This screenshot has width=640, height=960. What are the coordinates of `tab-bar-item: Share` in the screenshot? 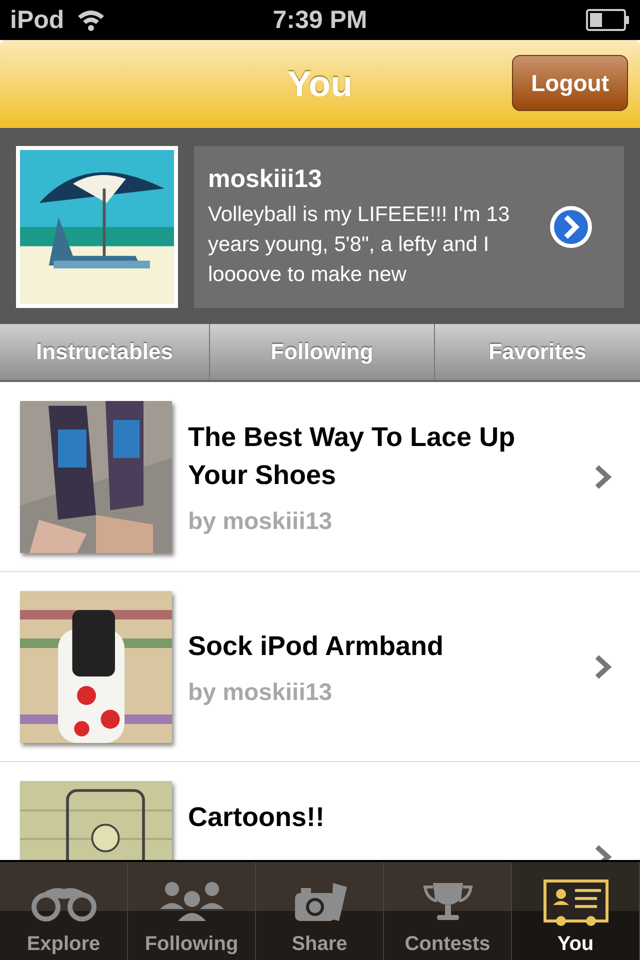 It's located at (320, 911).